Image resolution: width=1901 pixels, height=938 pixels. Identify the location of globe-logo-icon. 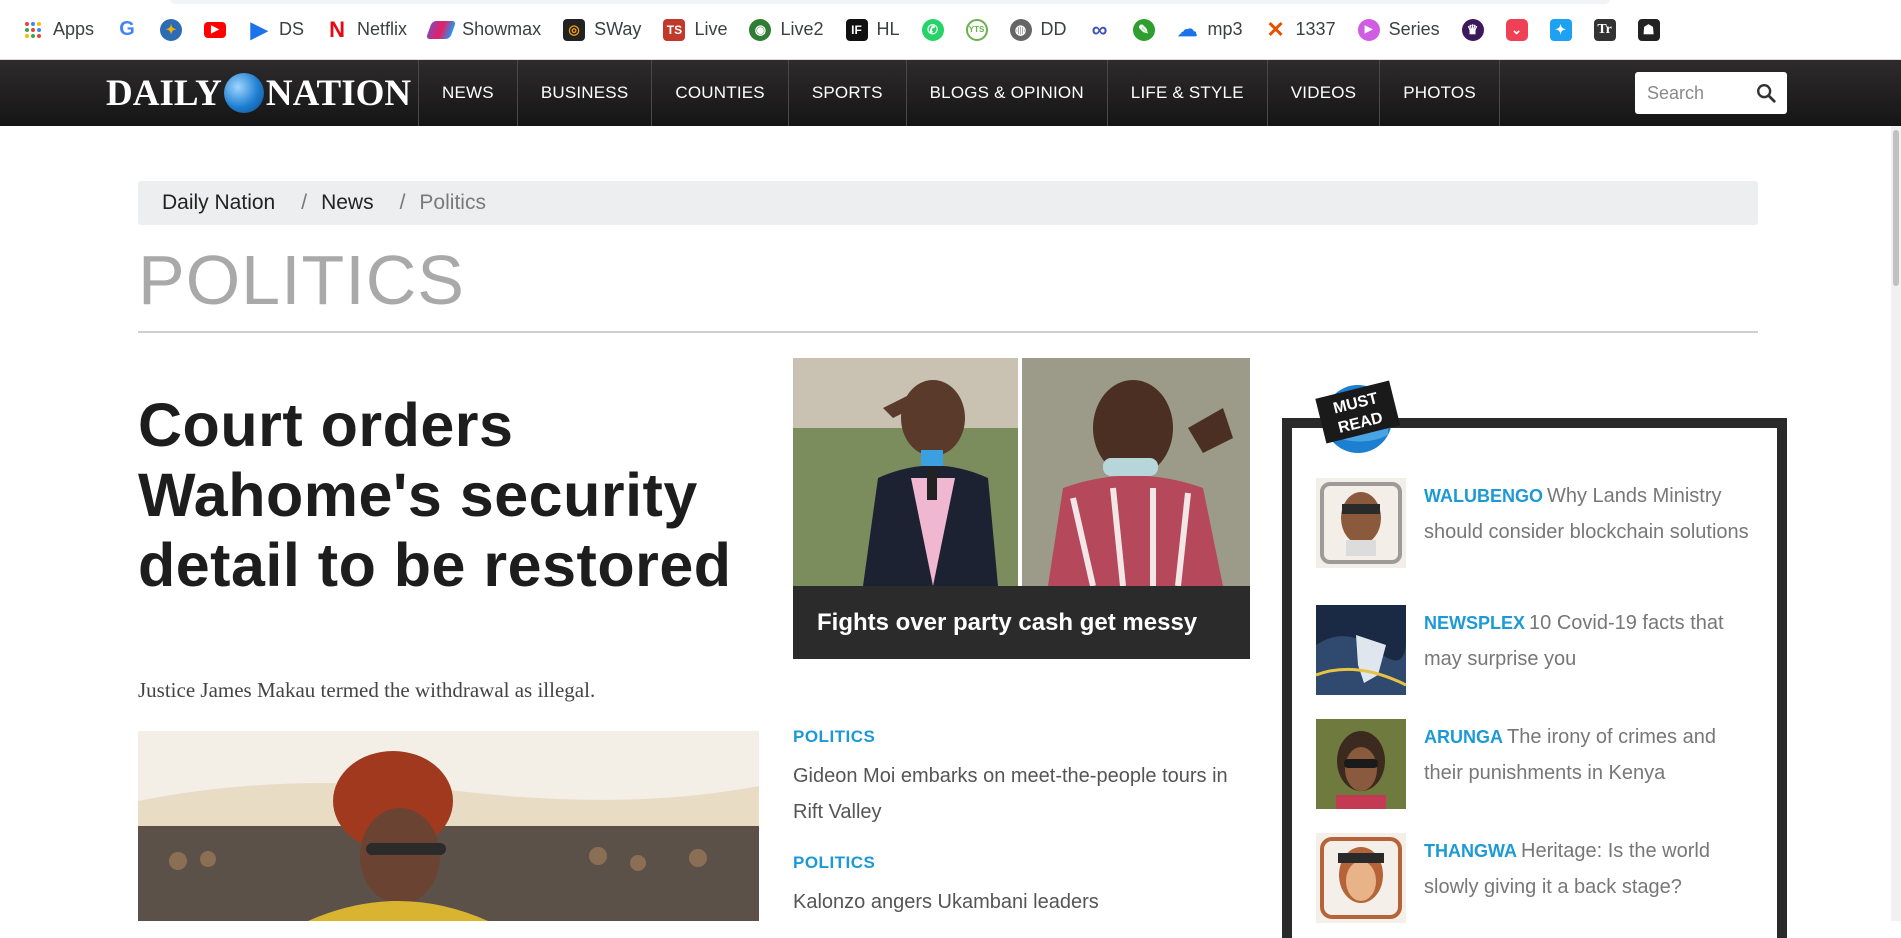
(243, 93).